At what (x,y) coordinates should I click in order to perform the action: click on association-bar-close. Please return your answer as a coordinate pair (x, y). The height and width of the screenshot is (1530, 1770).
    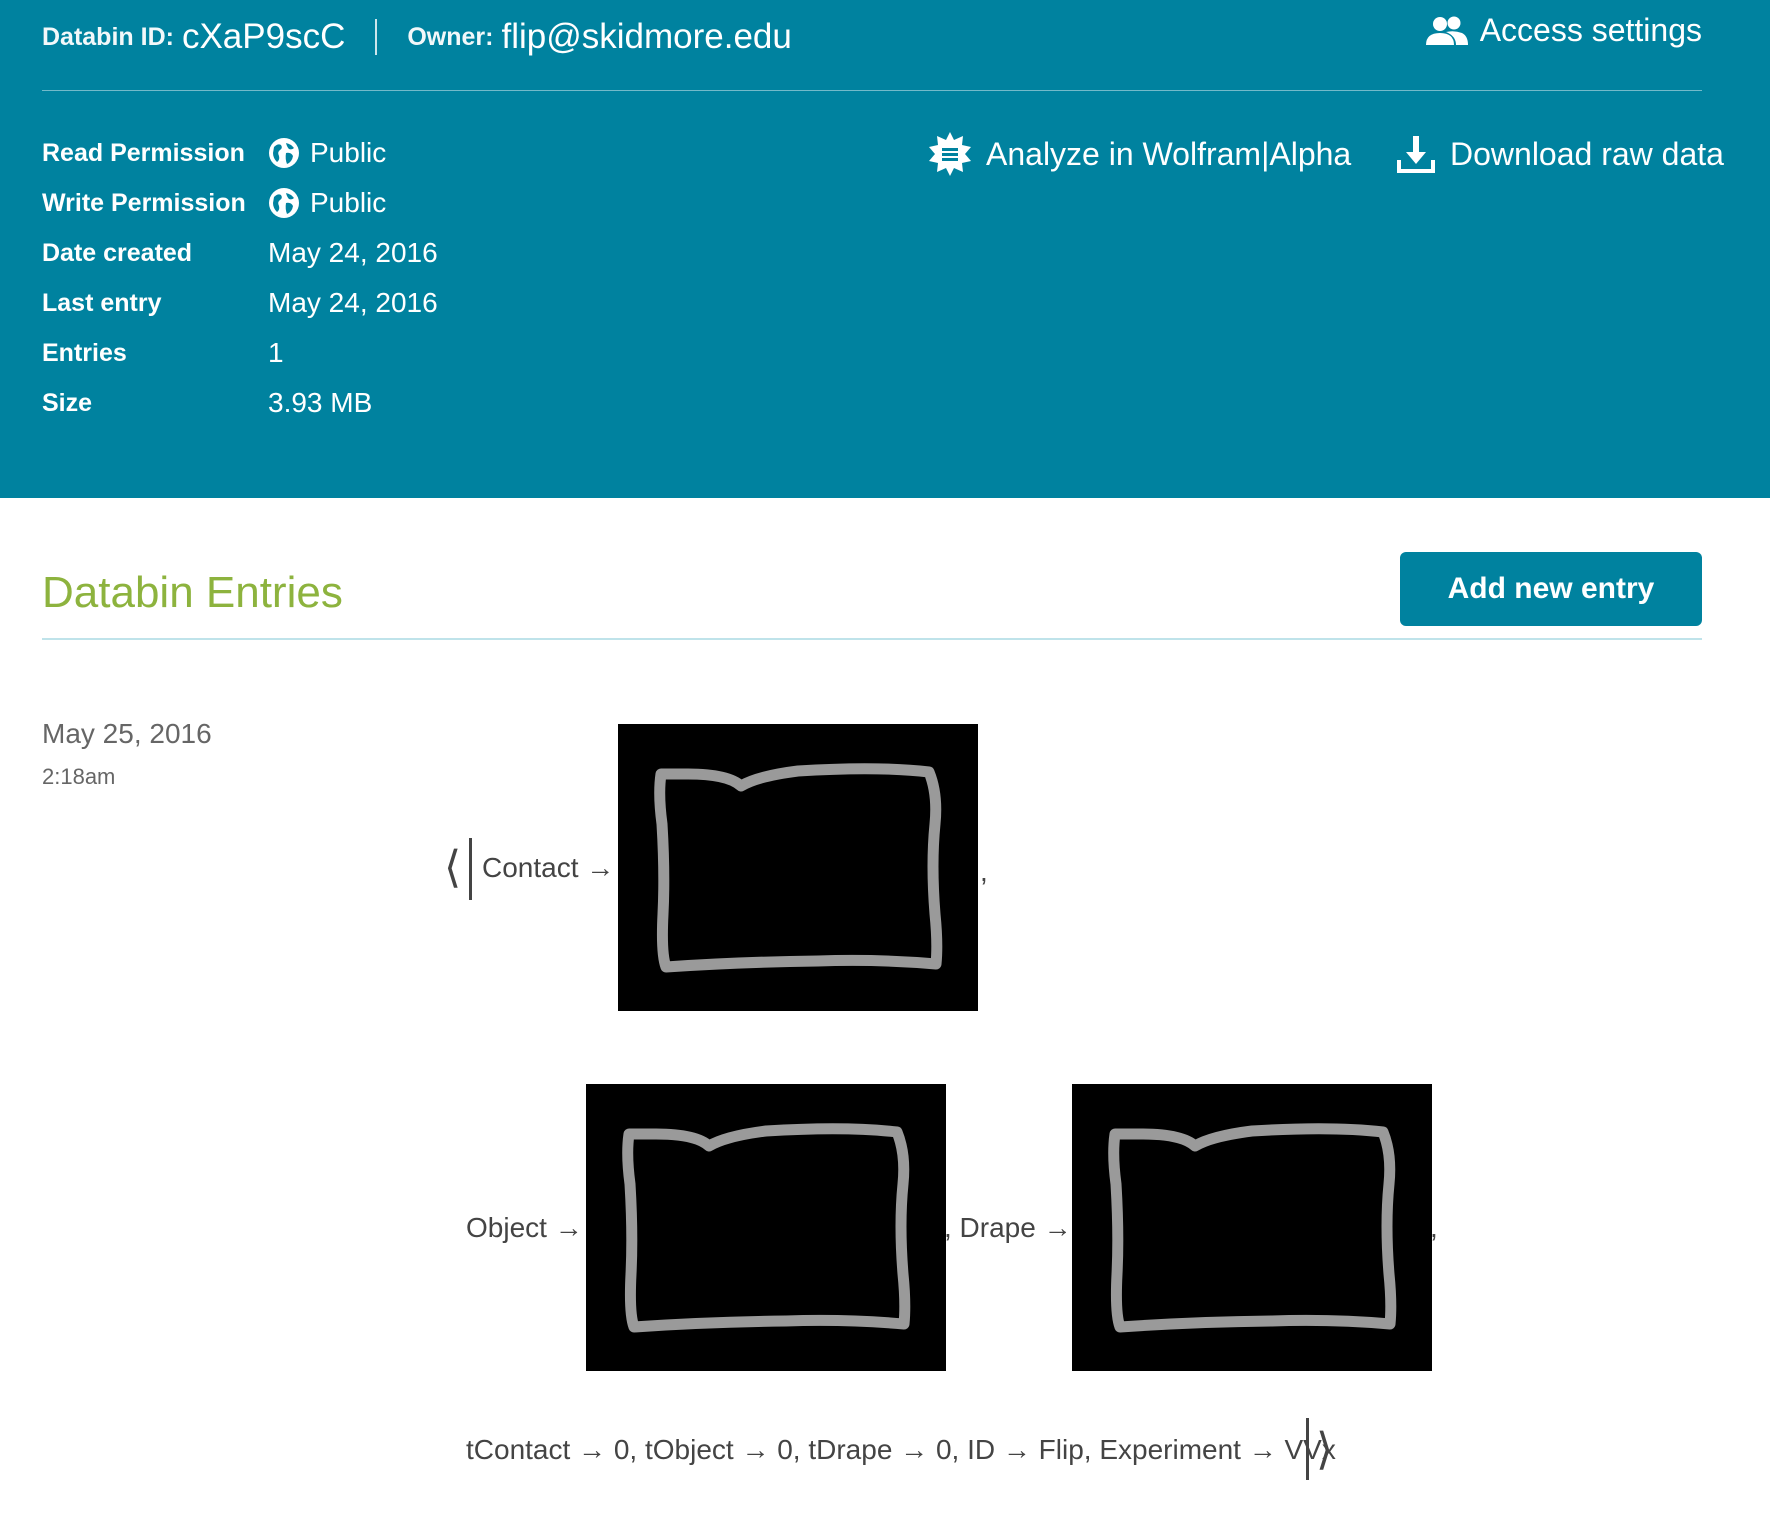
    Looking at the image, I should click on (1307, 1449).